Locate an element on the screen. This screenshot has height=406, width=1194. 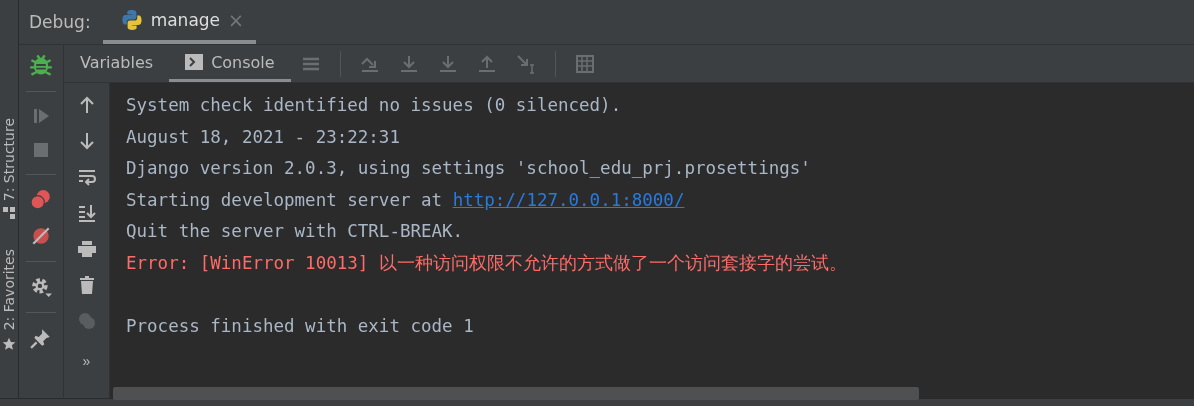
console-line: Process finished with exit code 1 is located at coordinates (300, 327).